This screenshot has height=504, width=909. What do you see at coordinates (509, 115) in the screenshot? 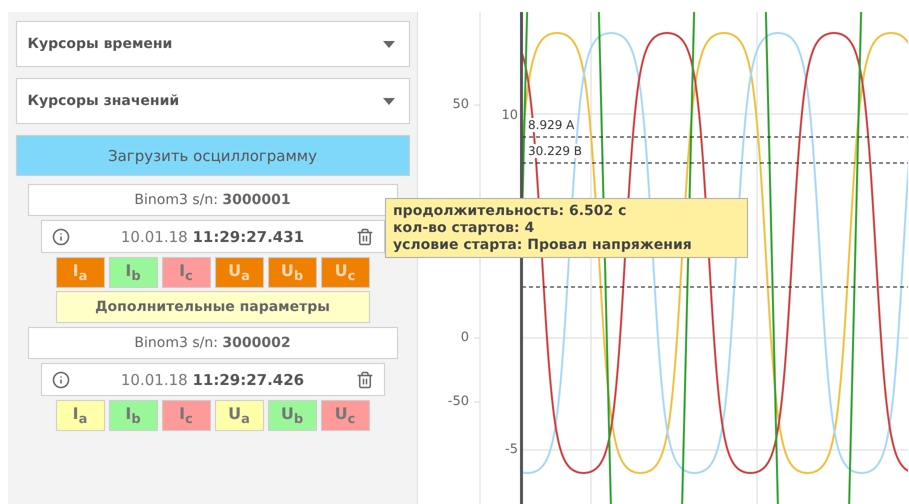
I see `axis-label: 10` at bounding box center [509, 115].